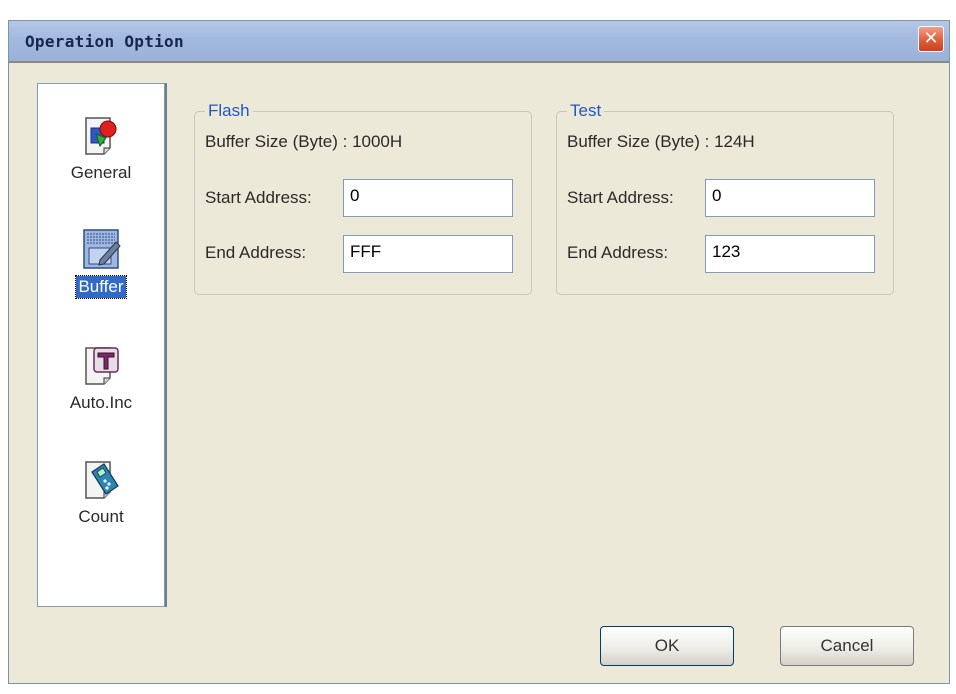 The image size is (956, 694). Describe the element at coordinates (790, 198) in the screenshot. I see `test-start-address-input: 0` at that location.